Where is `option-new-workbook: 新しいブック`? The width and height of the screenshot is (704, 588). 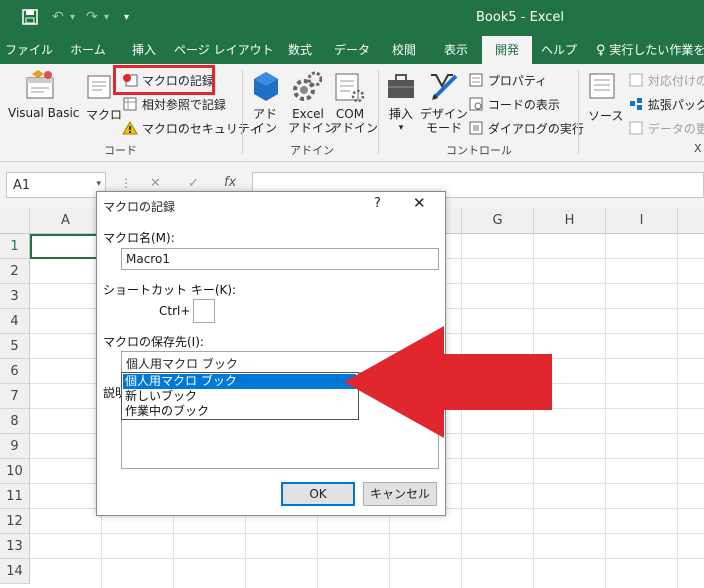 option-new-workbook: 新しいブック is located at coordinates (239, 396).